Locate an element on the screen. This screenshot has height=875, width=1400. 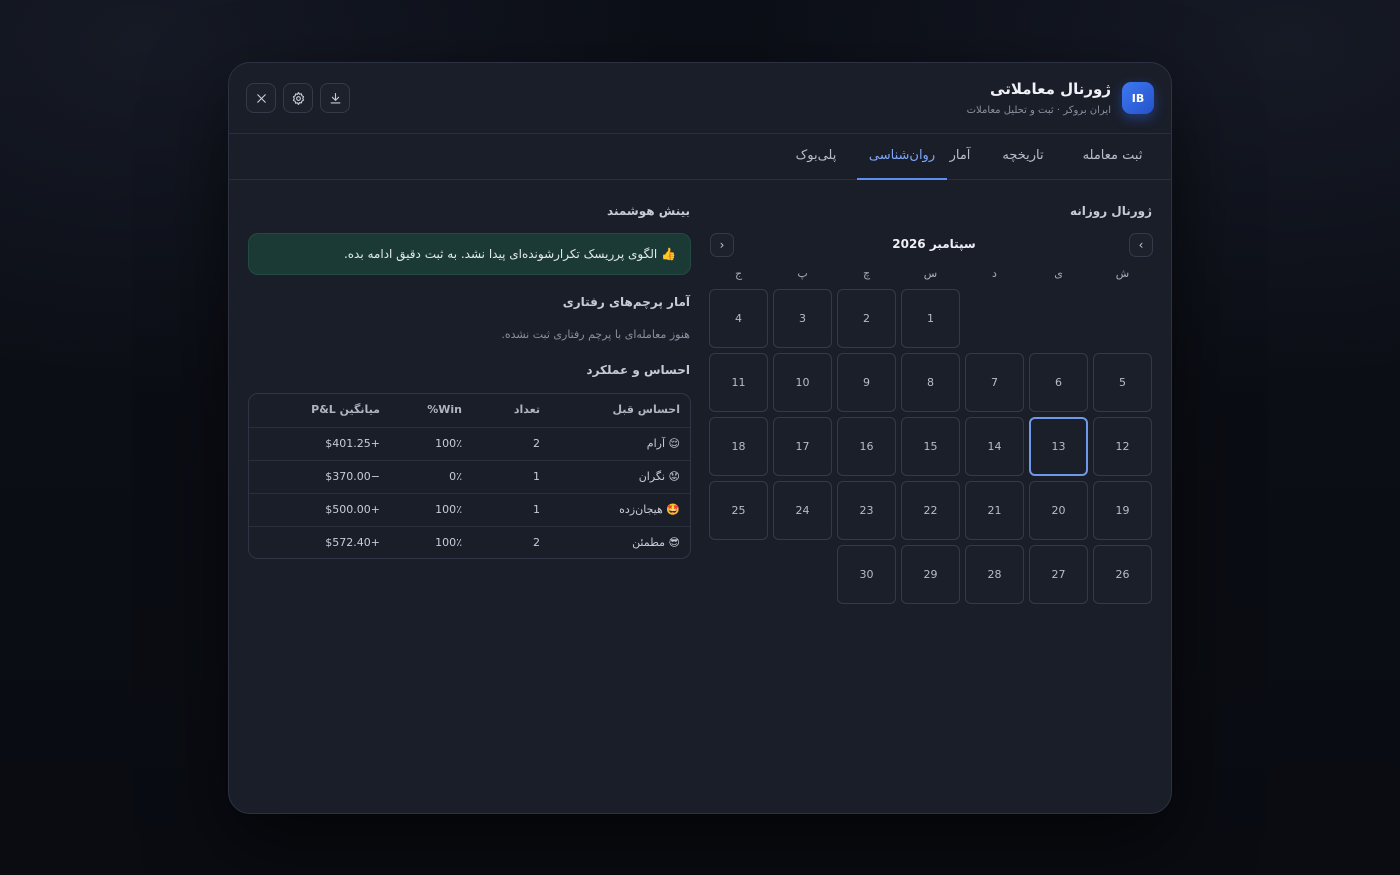
next-month-button: › is located at coordinates (722, 245).